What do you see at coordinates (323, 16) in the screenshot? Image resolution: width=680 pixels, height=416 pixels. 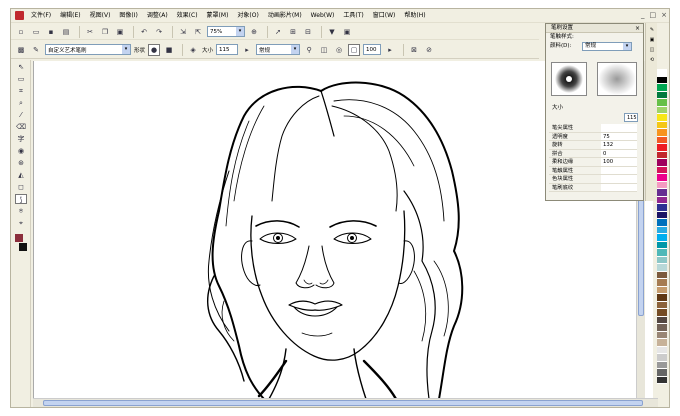 I see `menu-web: Web(W)` at bounding box center [323, 16].